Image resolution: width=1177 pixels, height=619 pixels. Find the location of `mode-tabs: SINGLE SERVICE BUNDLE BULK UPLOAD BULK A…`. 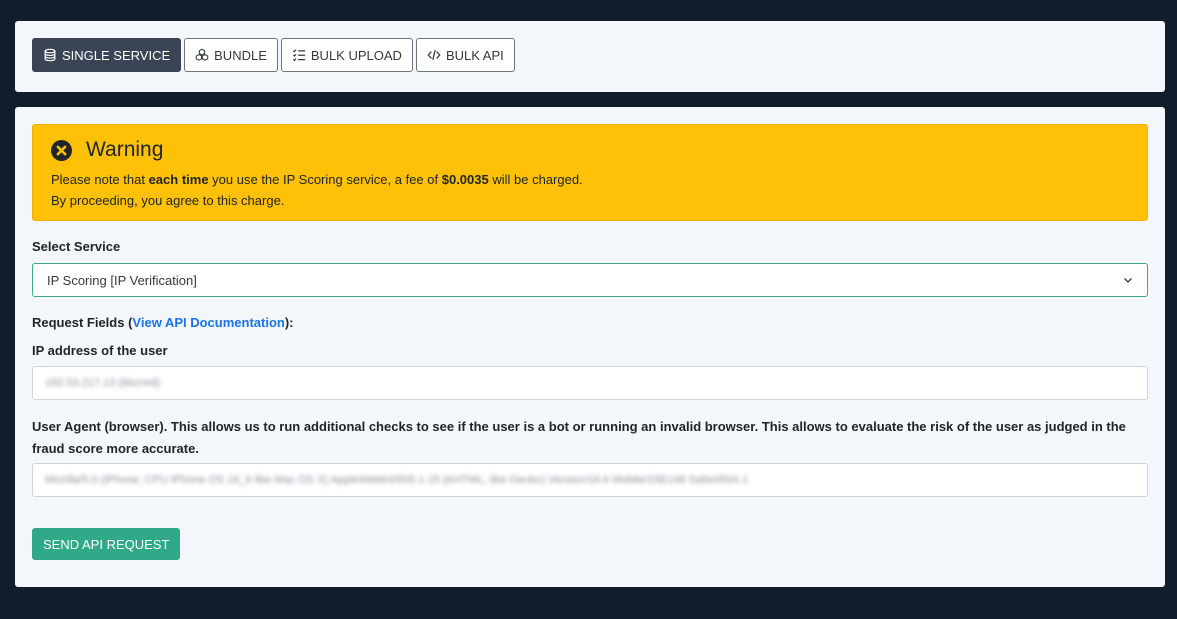

mode-tabs: SINGLE SERVICE BUNDLE BULK UPLOAD BULK A… is located at coordinates (273, 55).